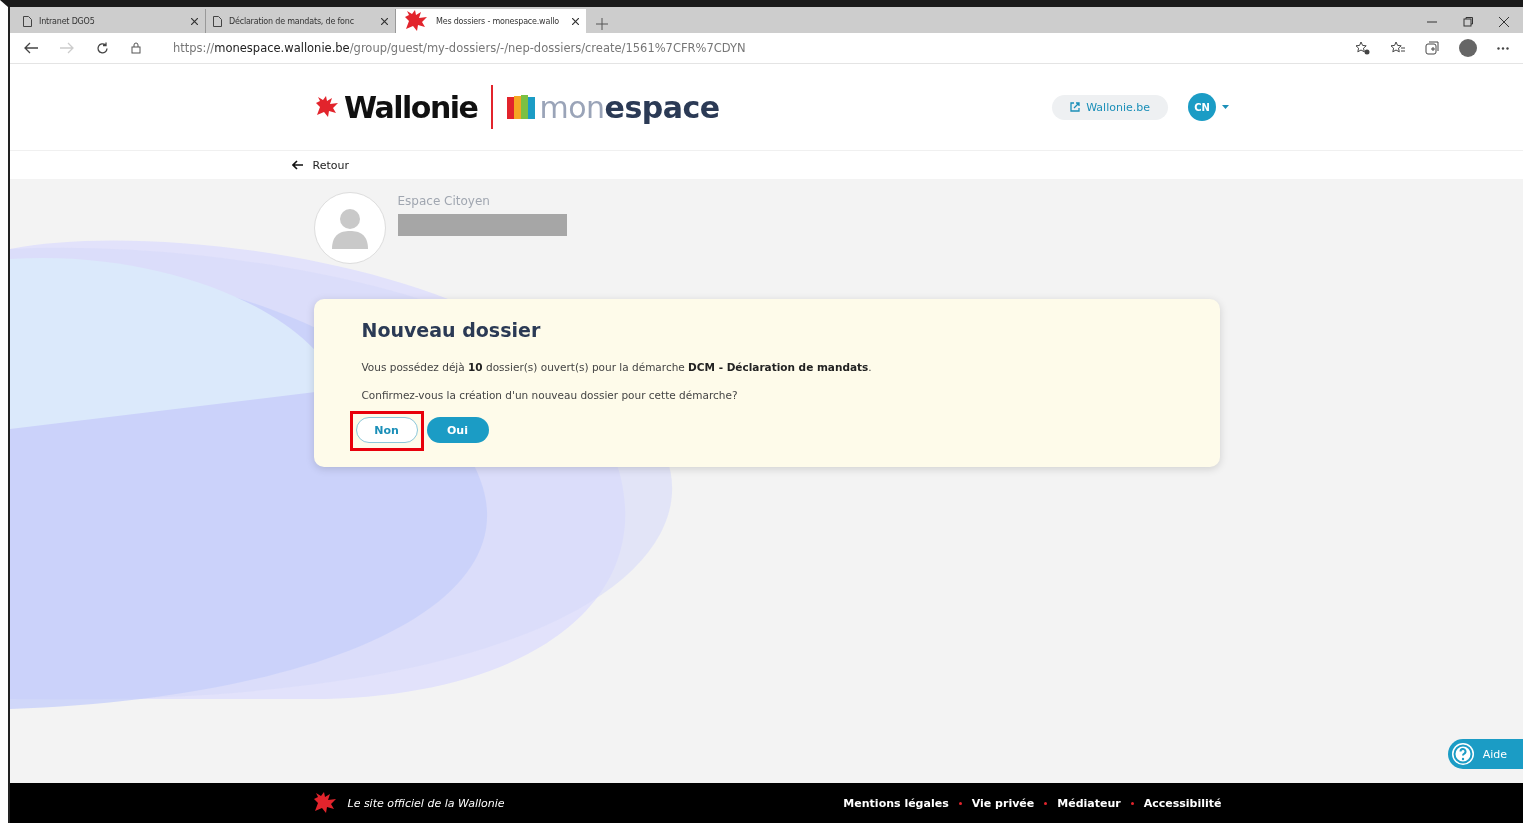 This screenshot has height=825, width=1523. Describe the element at coordinates (629, 107) in the screenshot. I see `product-logo-text: monespace` at that location.